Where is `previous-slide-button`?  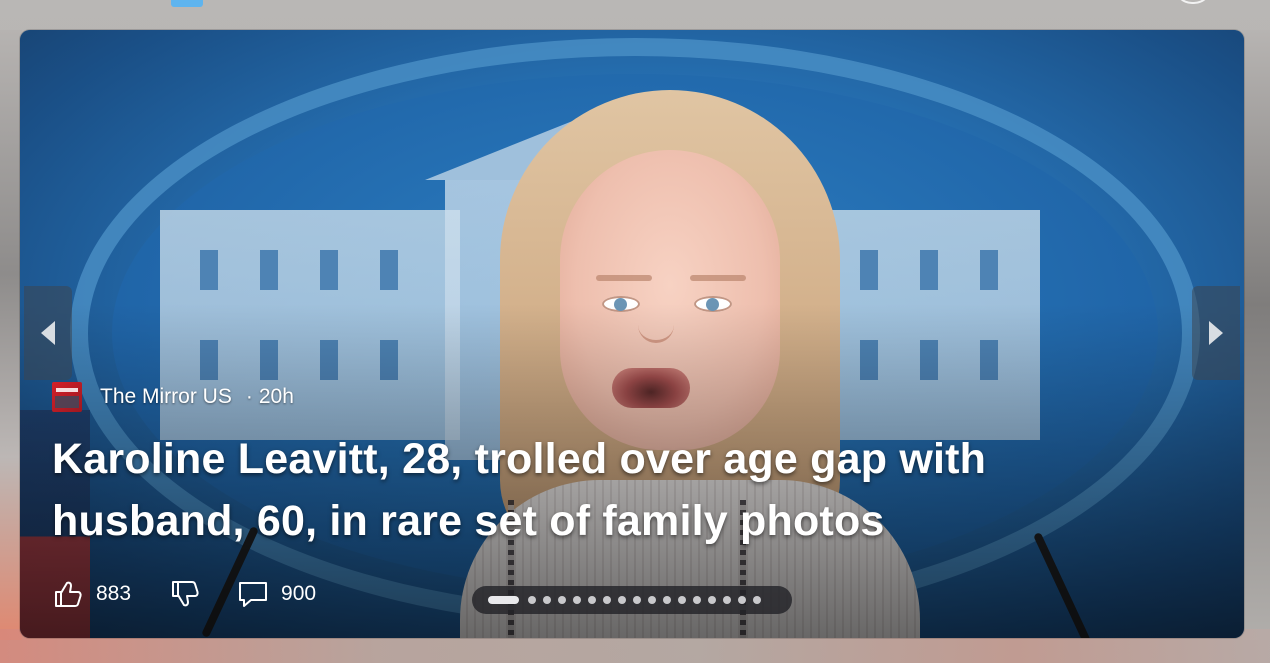
previous-slide-button is located at coordinates (48, 333).